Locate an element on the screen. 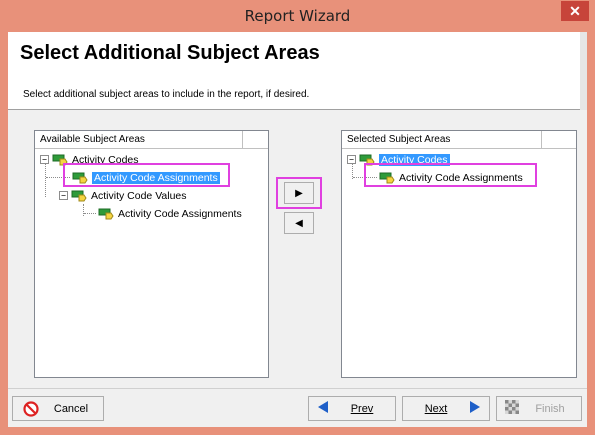 The height and width of the screenshot is (435, 595). arrow-left-icon: ◀ is located at coordinates (299, 223).